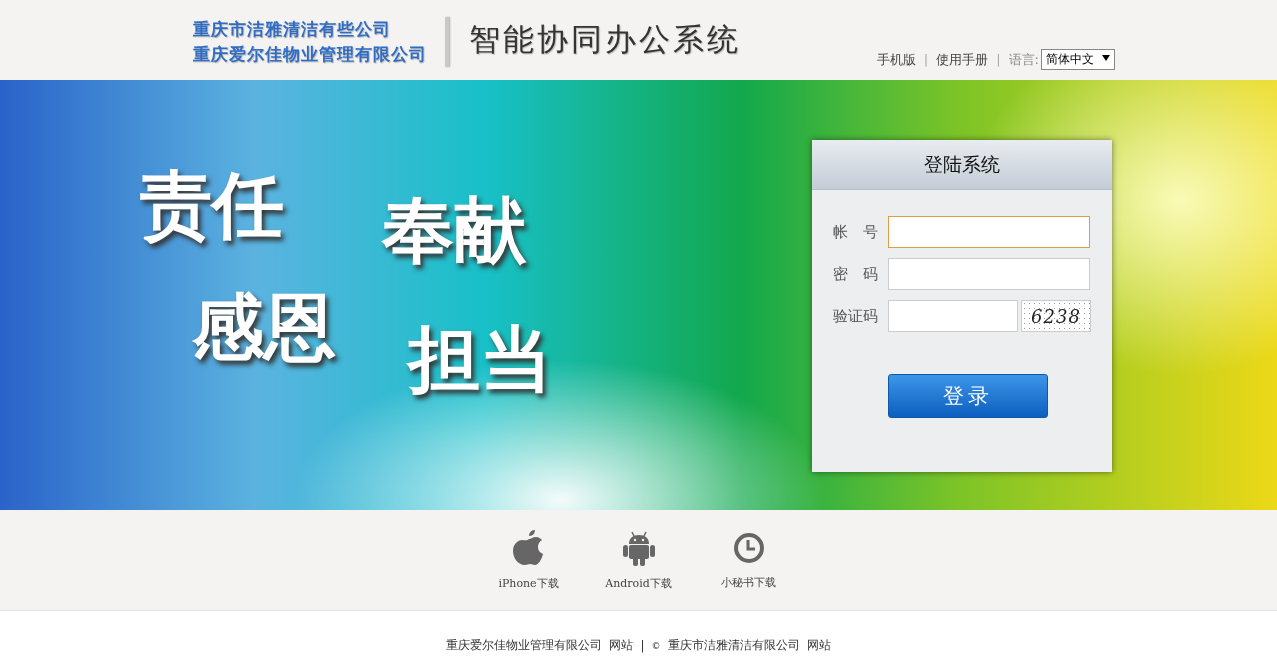 This screenshot has height=660, width=1277. I want to click on company-name: 重庆市洁雅清洁有限公司, so click(733, 645).